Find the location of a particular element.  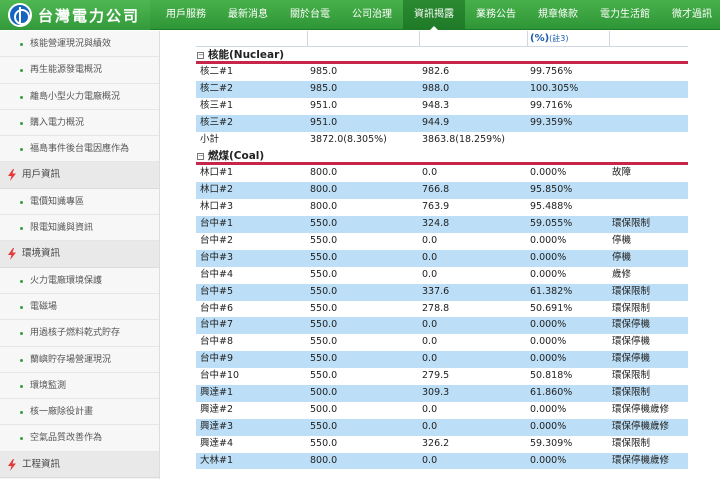

table-cell: 台中#3 is located at coordinates (217, 257).